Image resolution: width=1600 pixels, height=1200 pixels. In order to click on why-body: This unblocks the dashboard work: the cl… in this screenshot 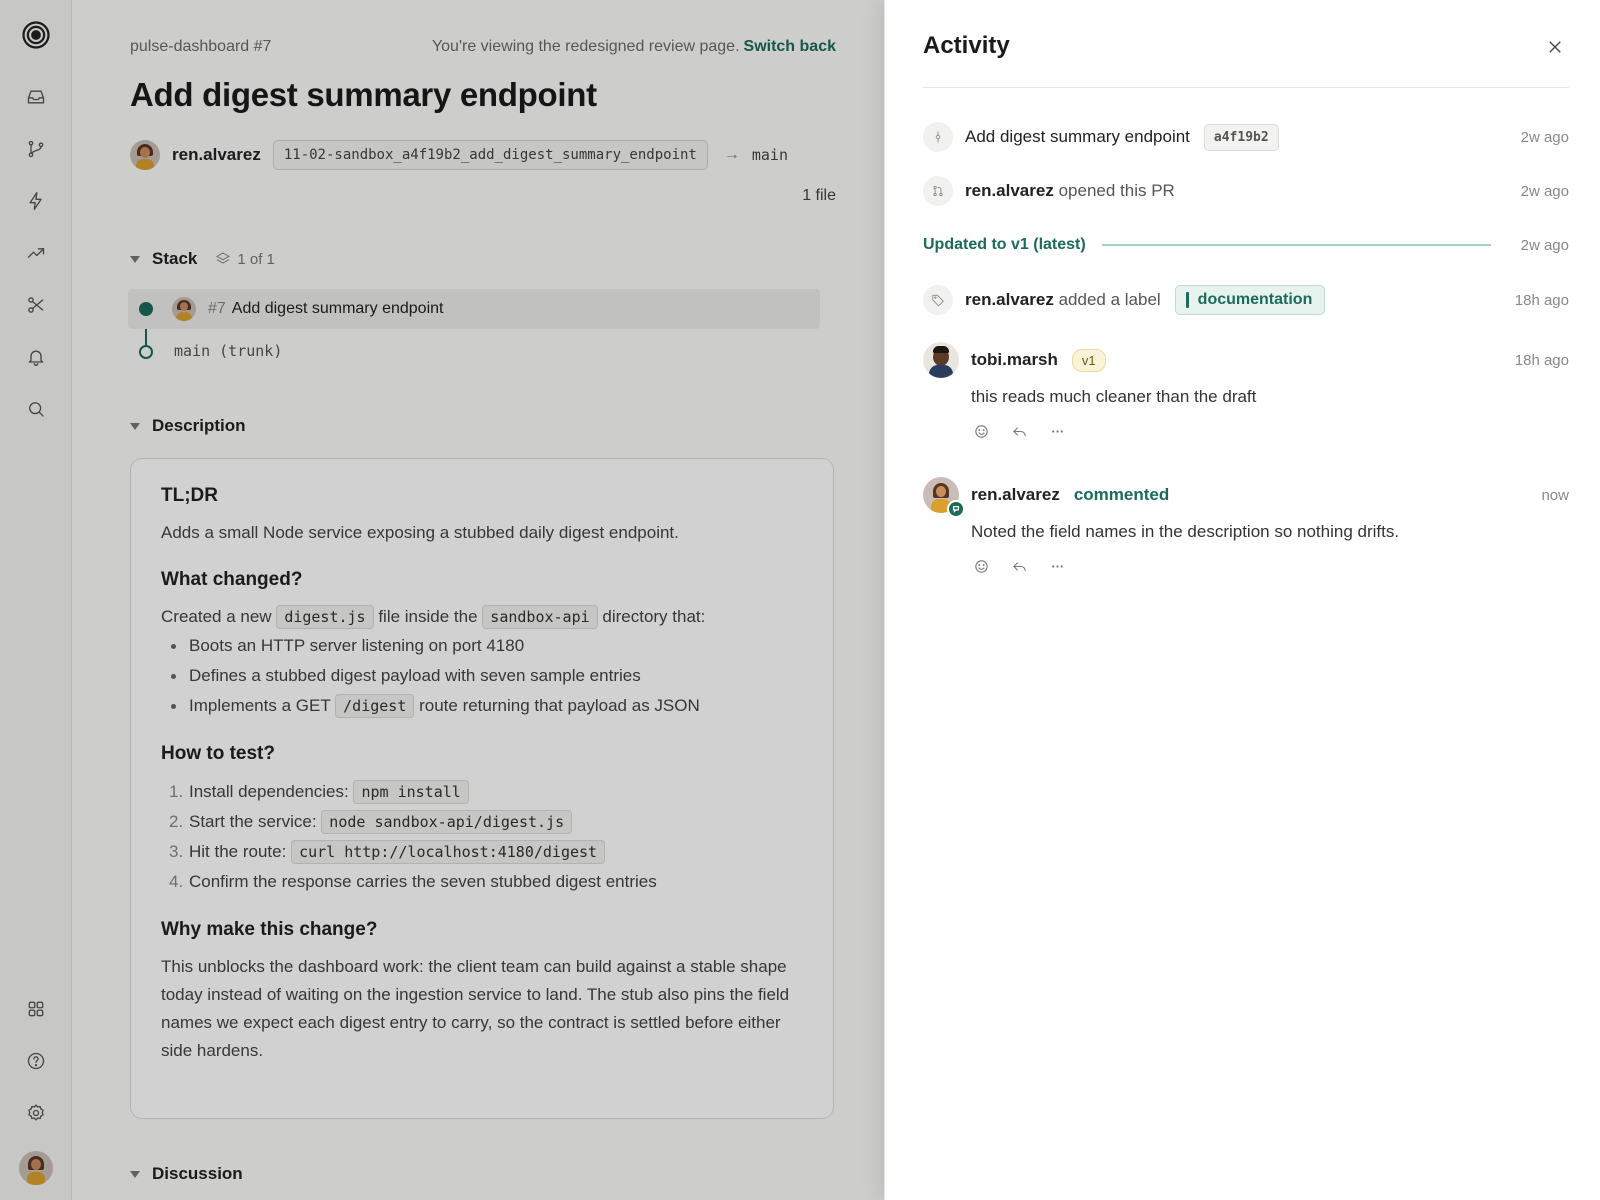, I will do `click(475, 1008)`.